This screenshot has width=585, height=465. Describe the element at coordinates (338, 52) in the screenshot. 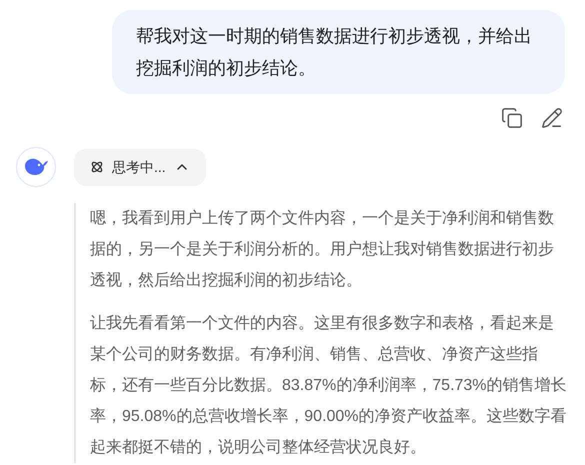

I see `user-message: 帮我对这一时期的销售数据进行初步透视，并给出挖掘利润的初步结论。` at that location.